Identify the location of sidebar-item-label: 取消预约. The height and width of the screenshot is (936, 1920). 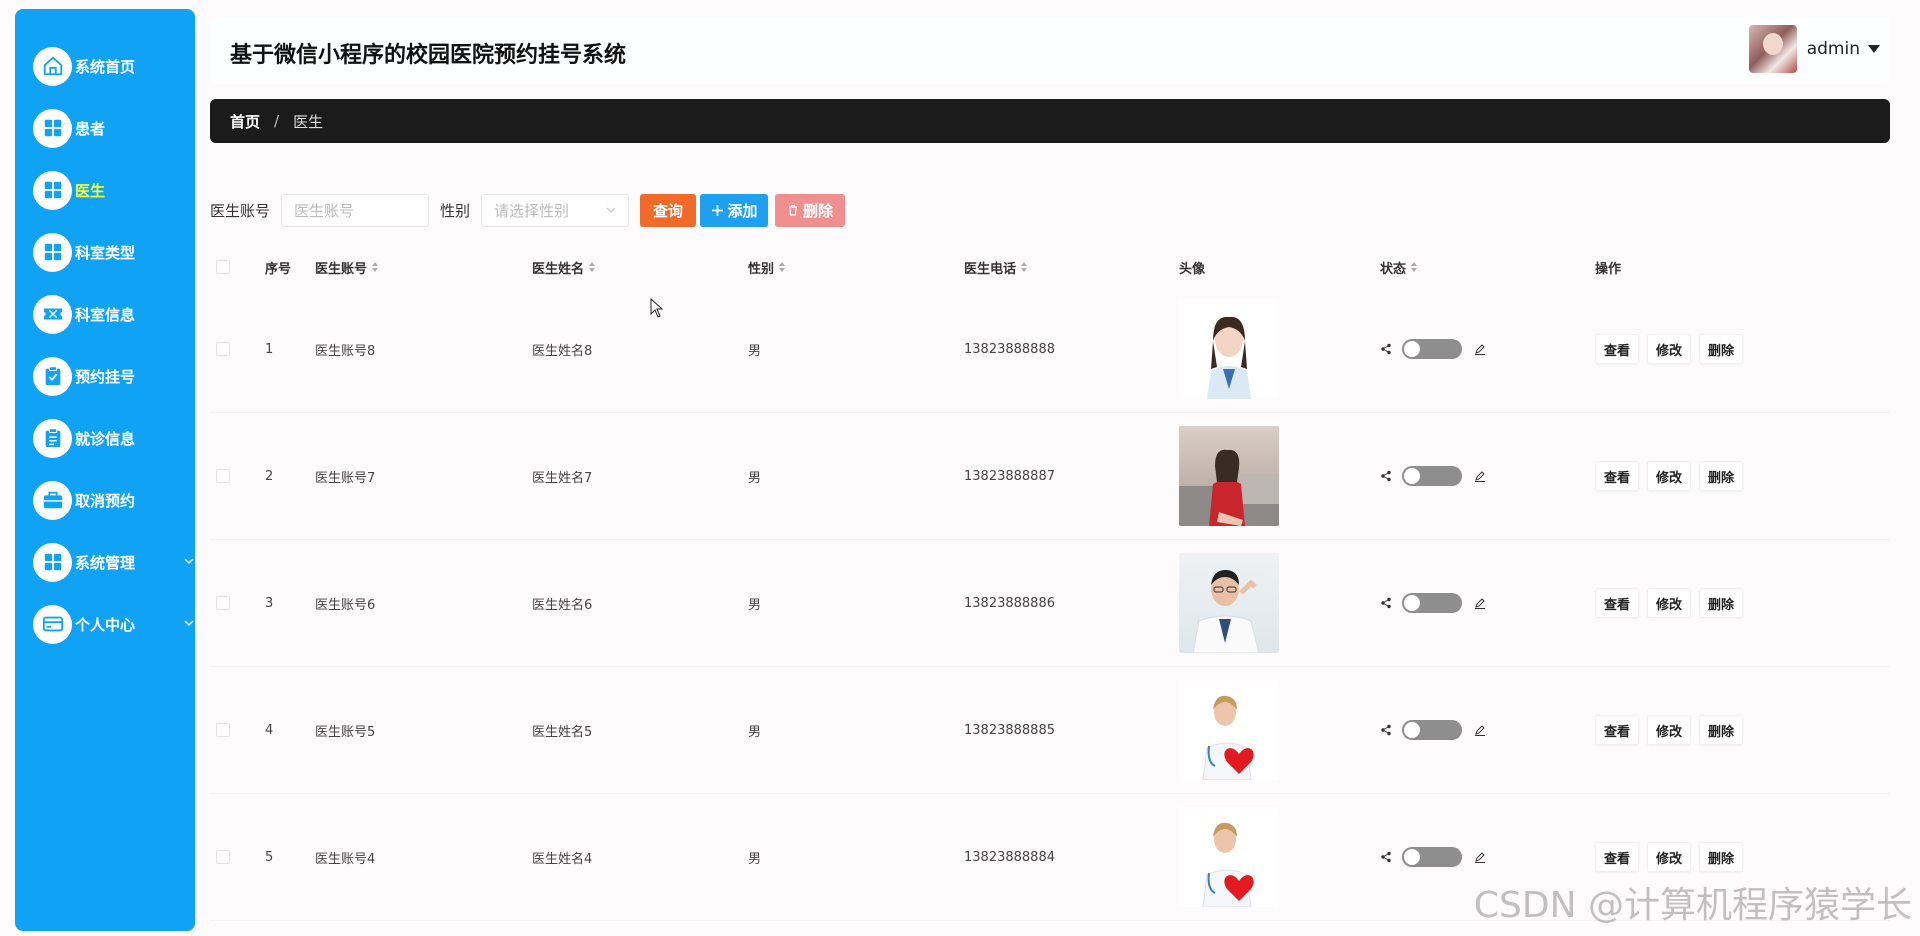
(105, 500).